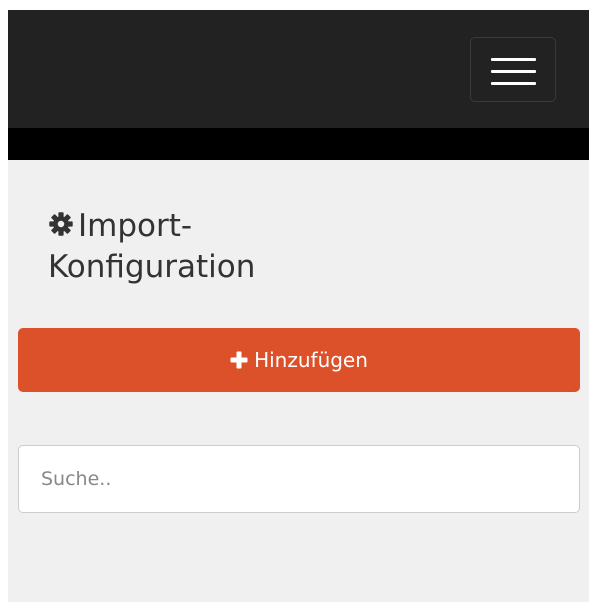 This screenshot has height=602, width=589. Describe the element at coordinates (239, 360) in the screenshot. I see `plus-icon` at that location.